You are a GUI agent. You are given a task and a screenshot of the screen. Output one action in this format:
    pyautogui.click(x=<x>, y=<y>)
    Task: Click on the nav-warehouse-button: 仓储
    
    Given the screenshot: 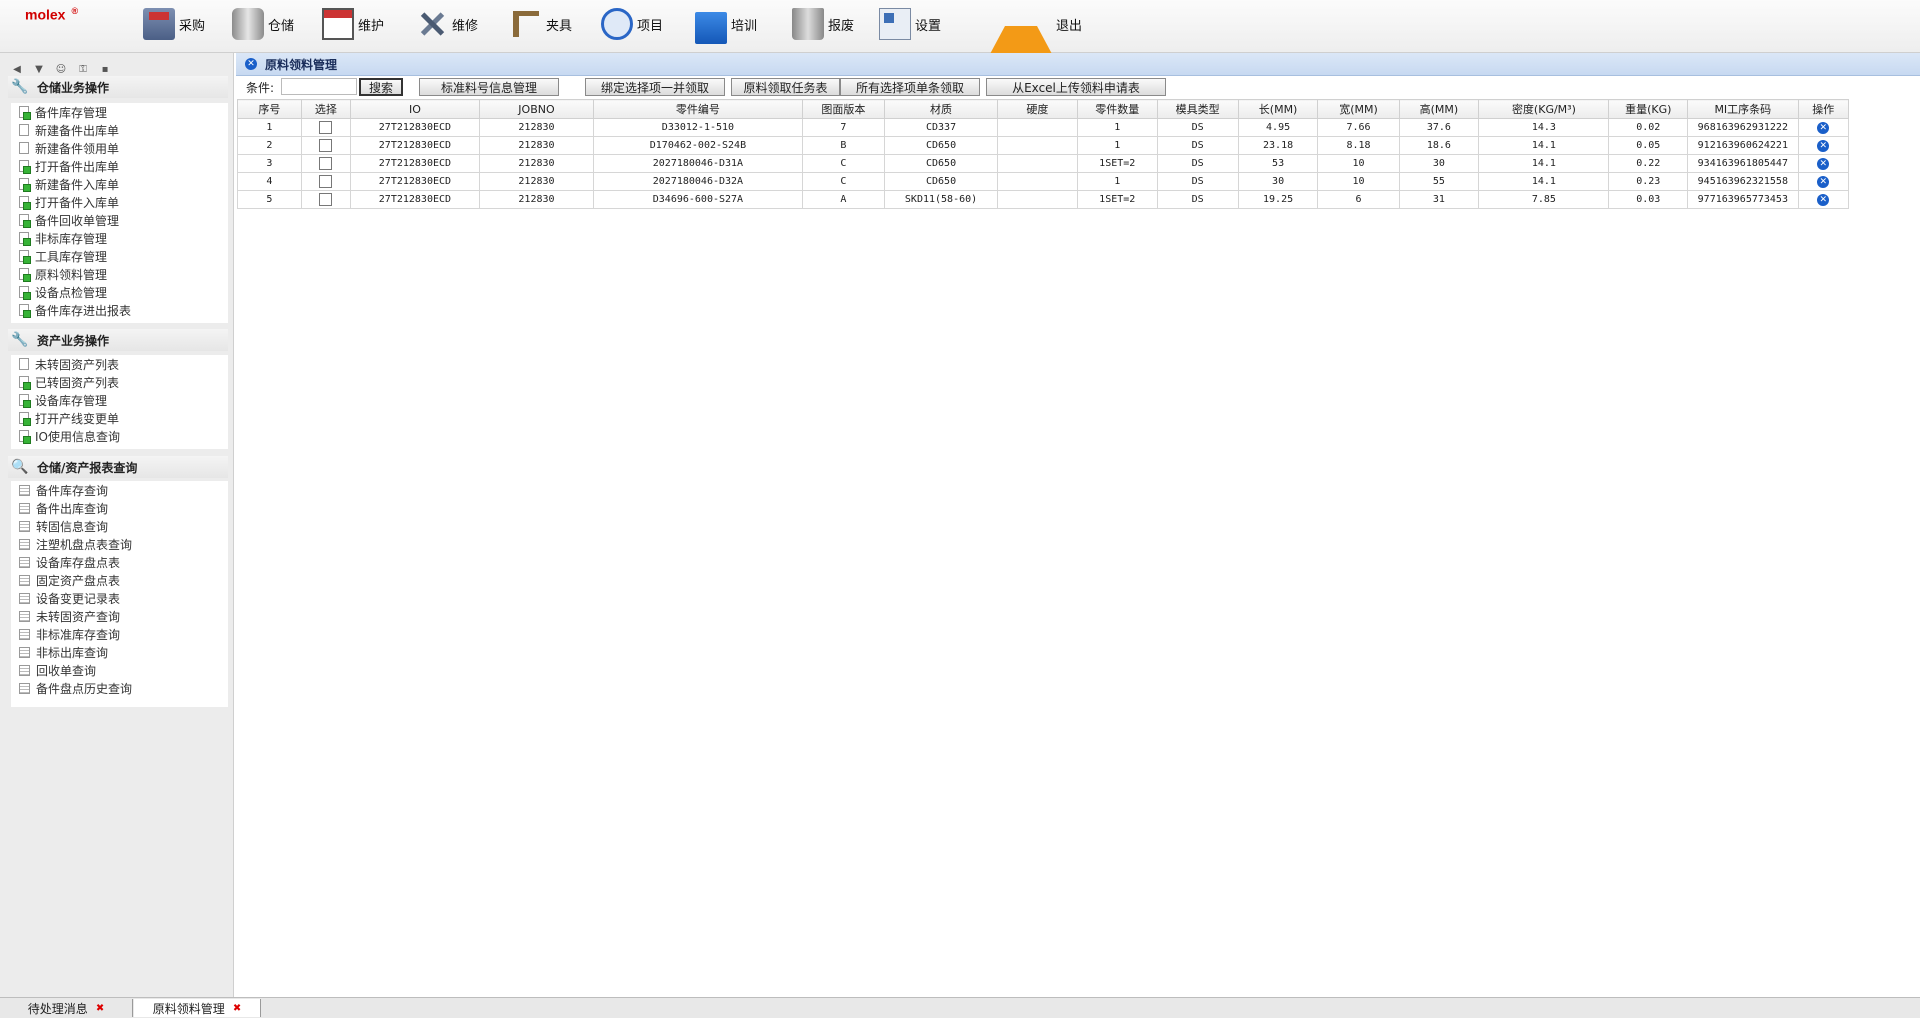 What is the action you would take?
    pyautogui.click(x=263, y=24)
    